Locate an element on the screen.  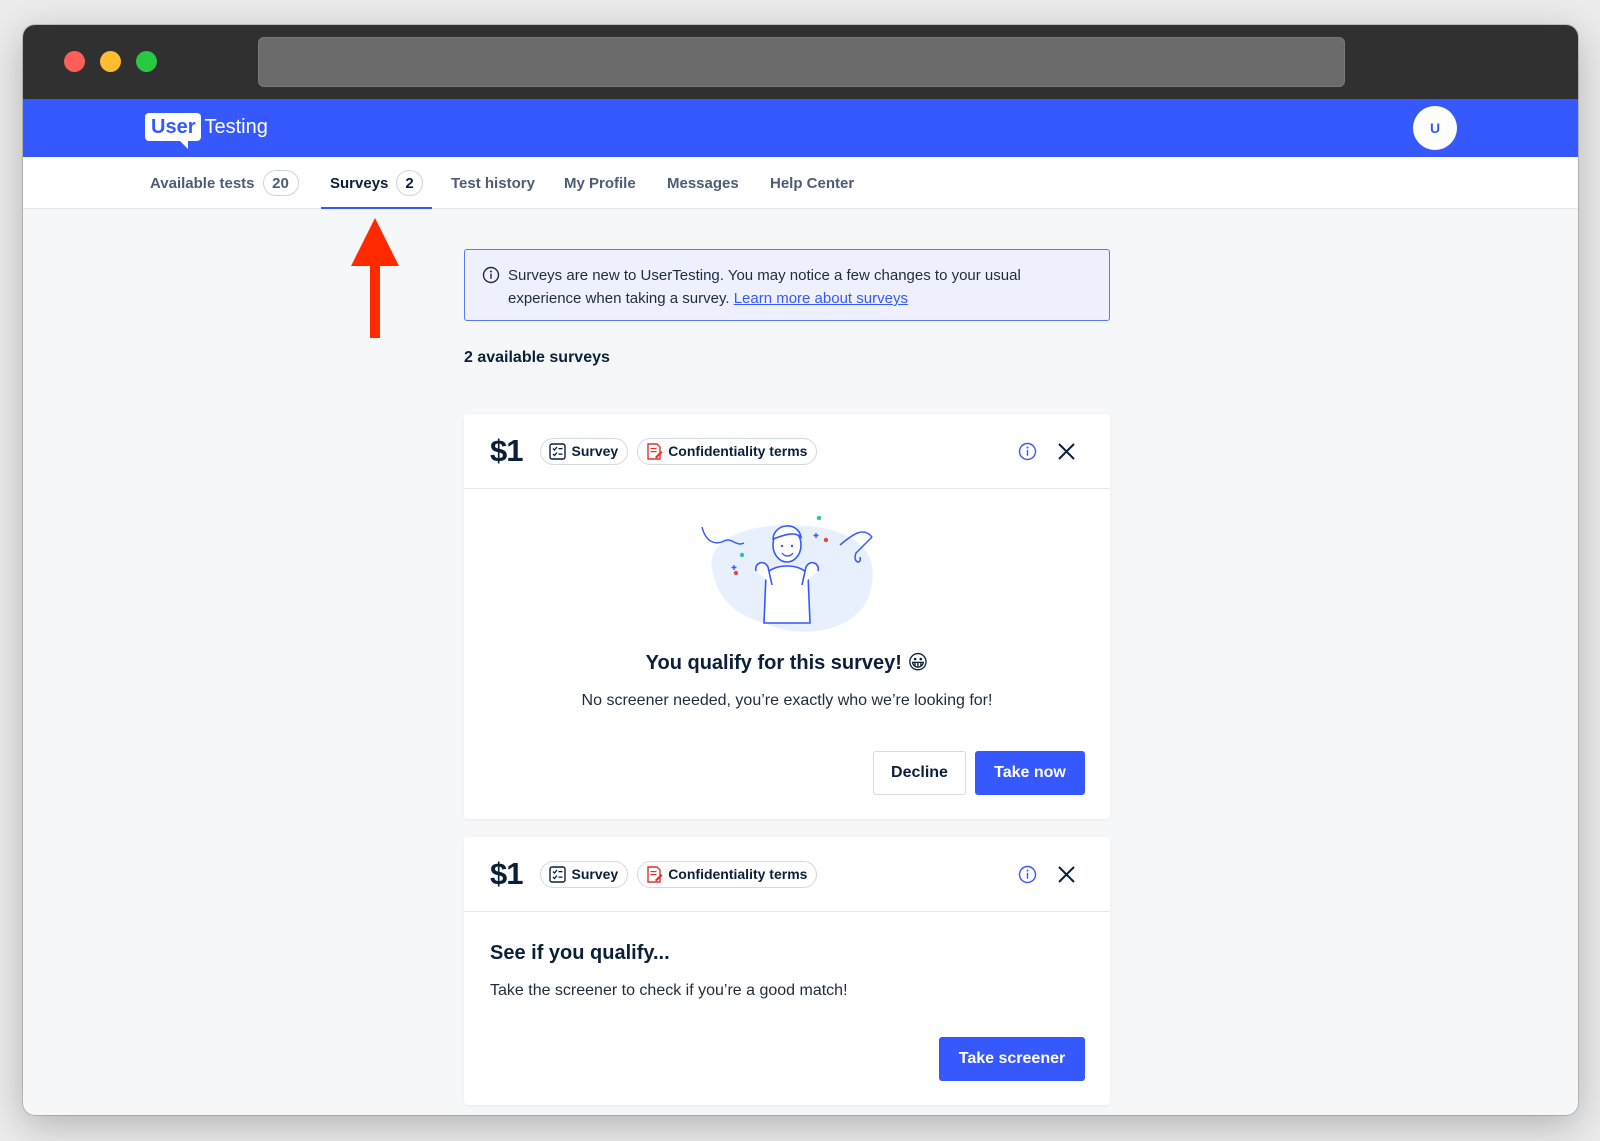
tab-available-tests-label: Available tests is located at coordinates (202, 183).